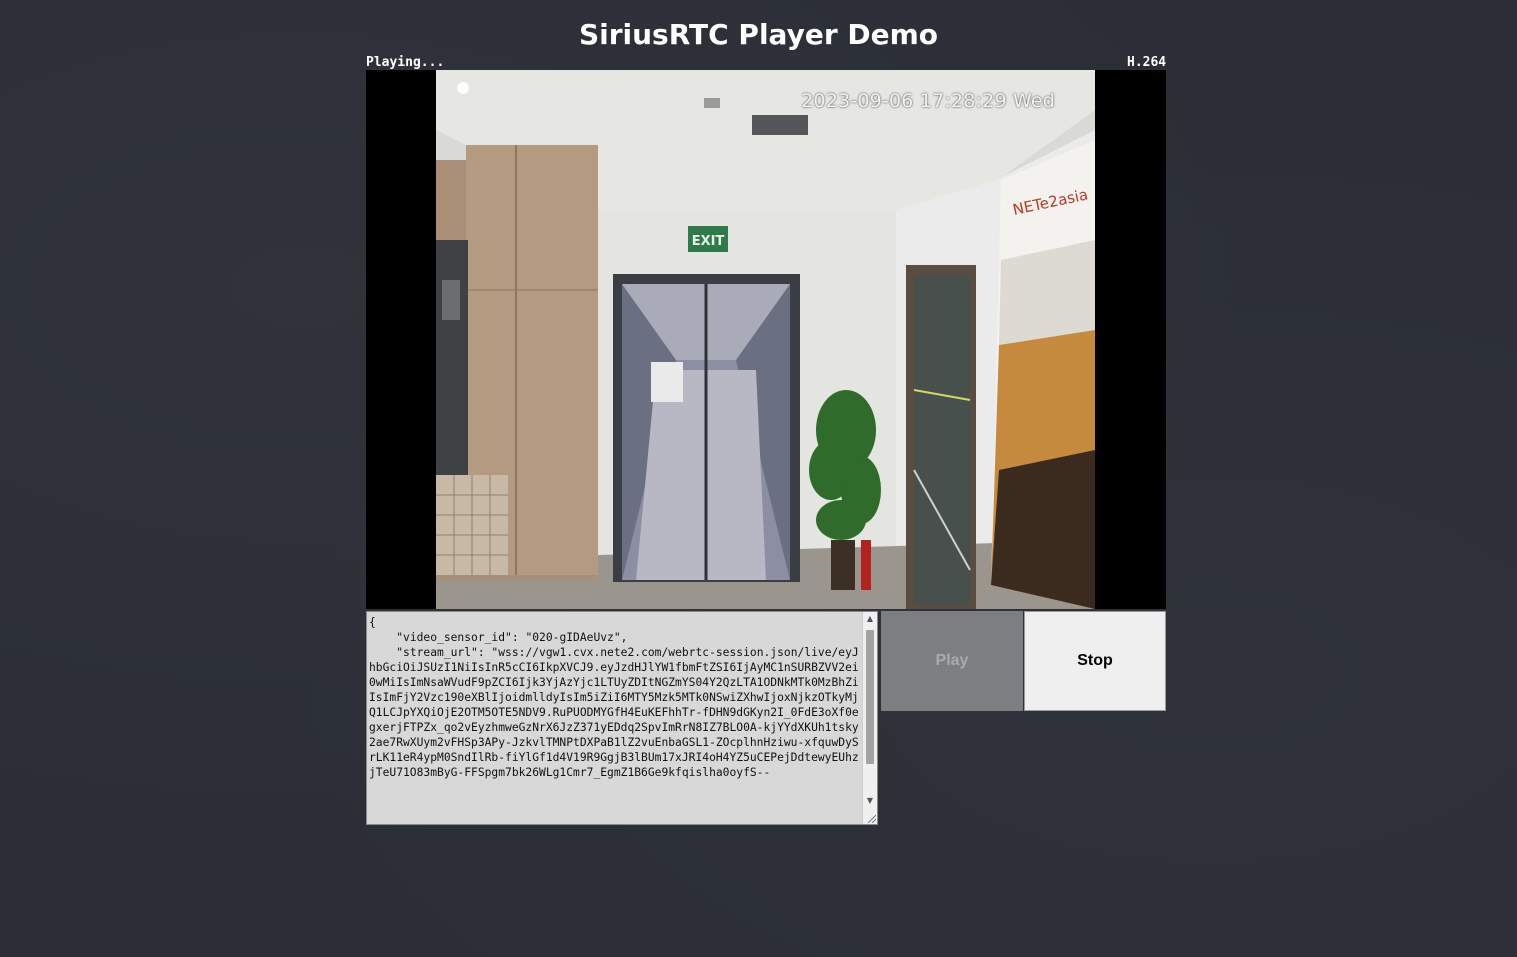 The image size is (1517, 957). Describe the element at coordinates (1147, 62) in the screenshot. I see `codec-label: H.264` at that location.